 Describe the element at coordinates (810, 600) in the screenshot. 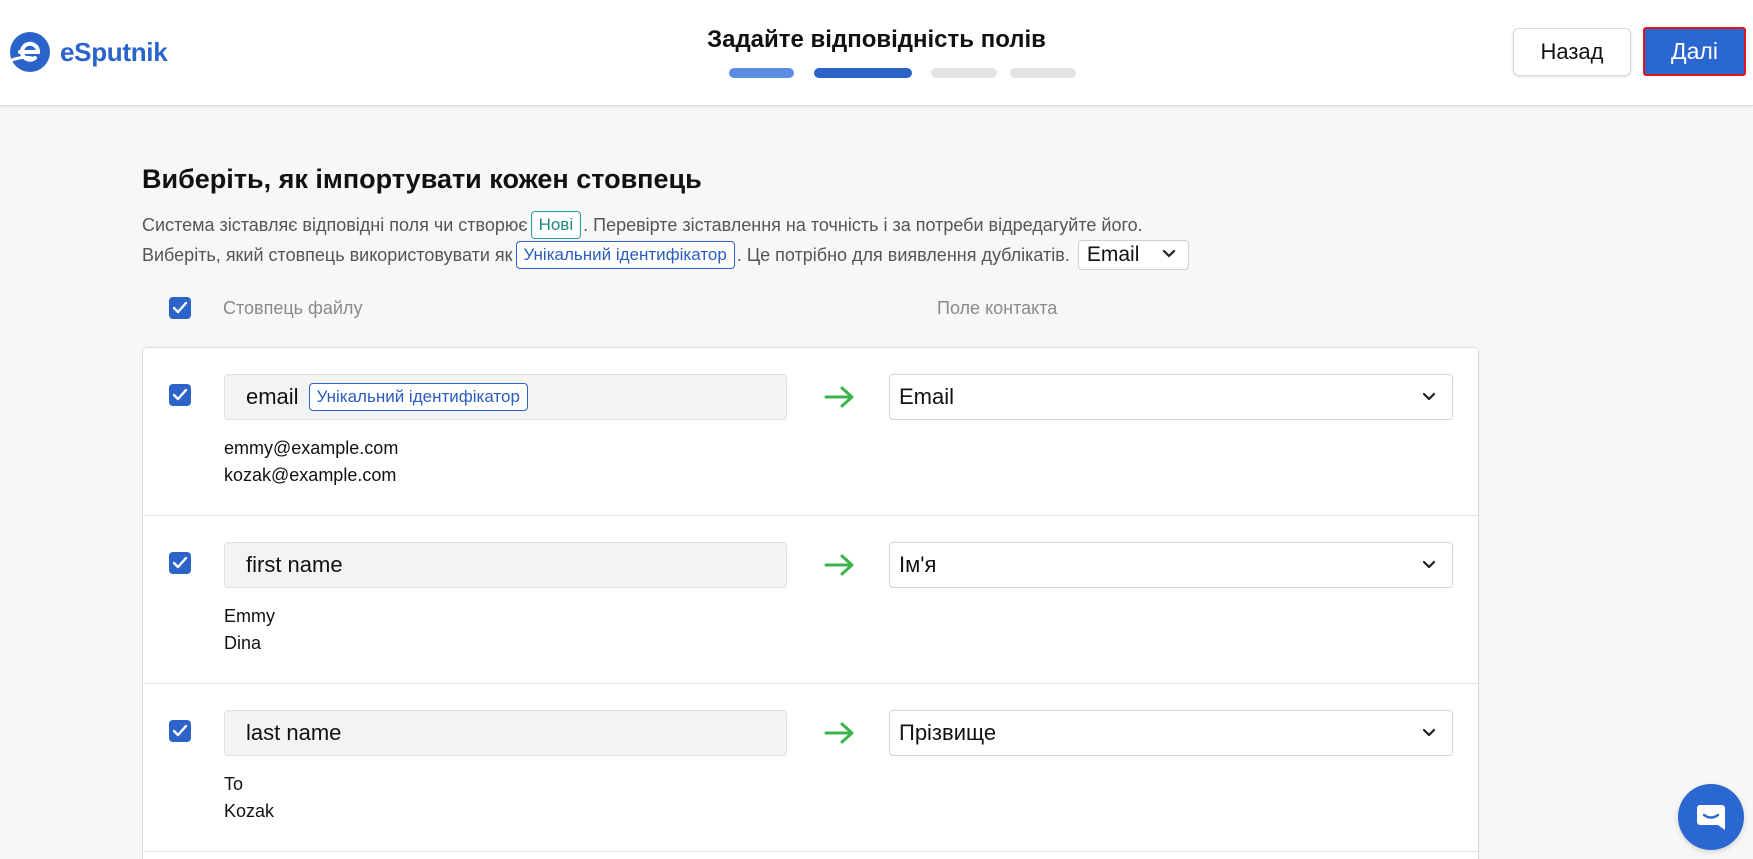

I see `mapping-row: first name Ім'я Emmy Dina` at that location.